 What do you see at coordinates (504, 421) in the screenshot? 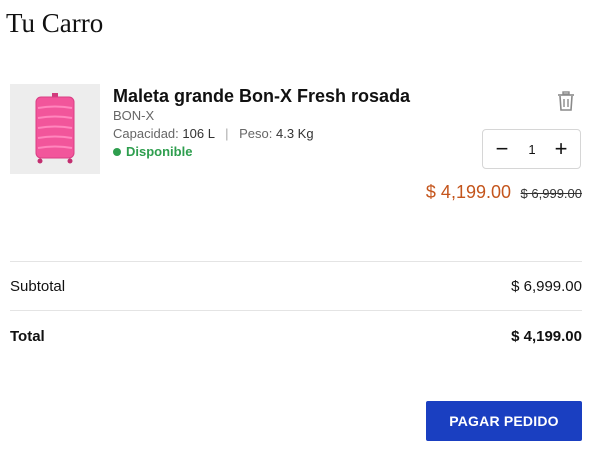
I see `checkout-button: PAGAR PEDIDO` at bounding box center [504, 421].